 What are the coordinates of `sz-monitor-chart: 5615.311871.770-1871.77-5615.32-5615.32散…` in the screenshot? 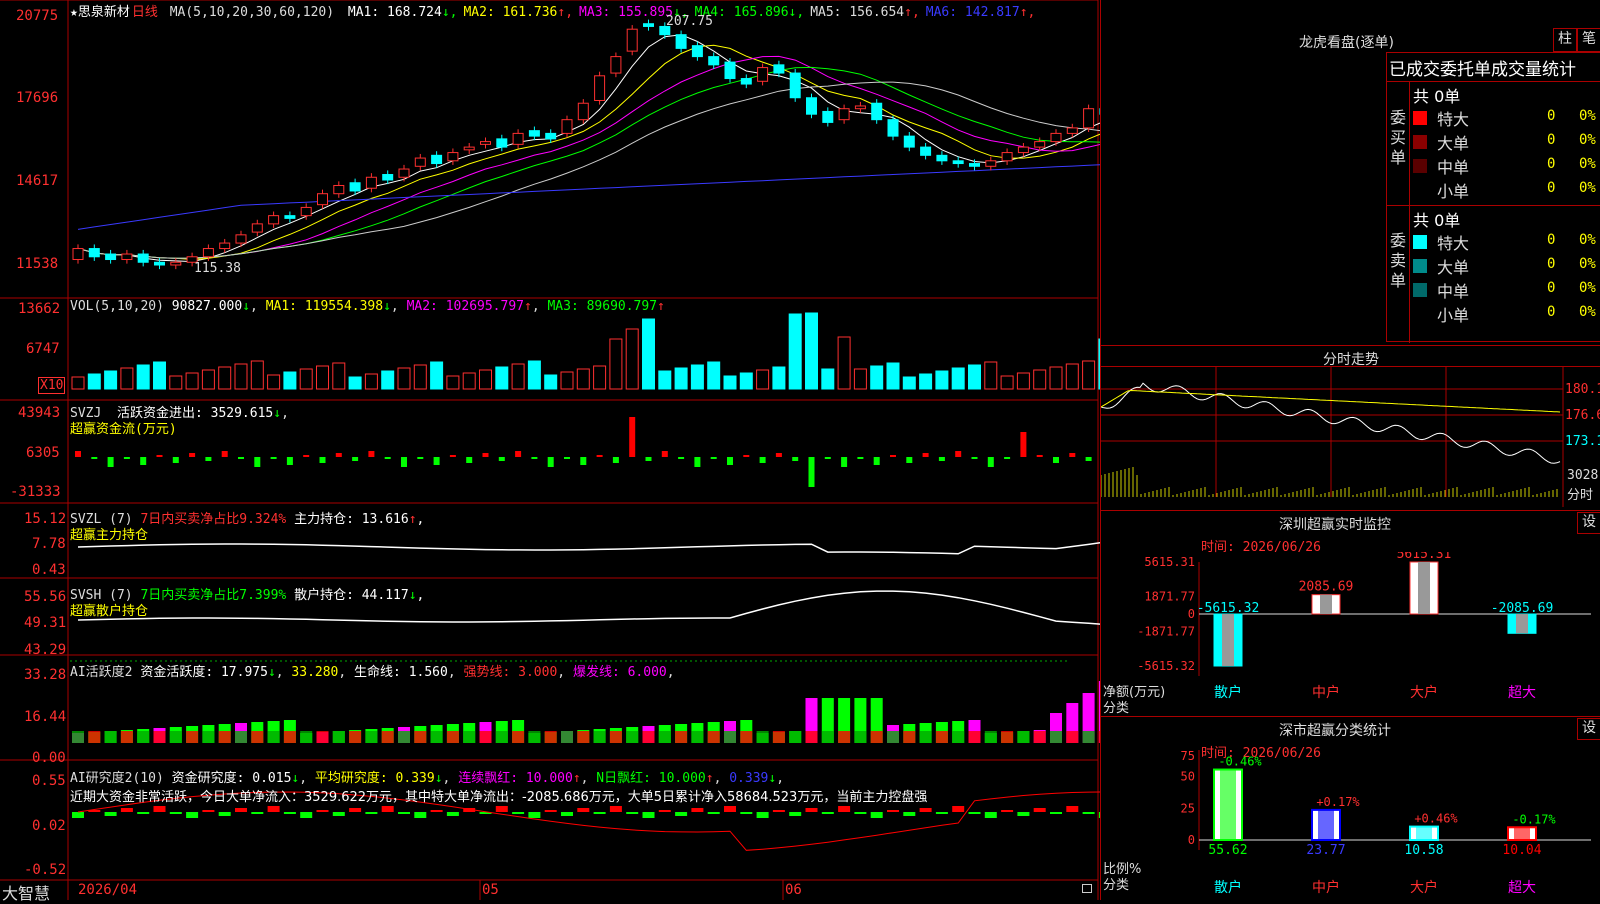 It's located at (1350, 627).